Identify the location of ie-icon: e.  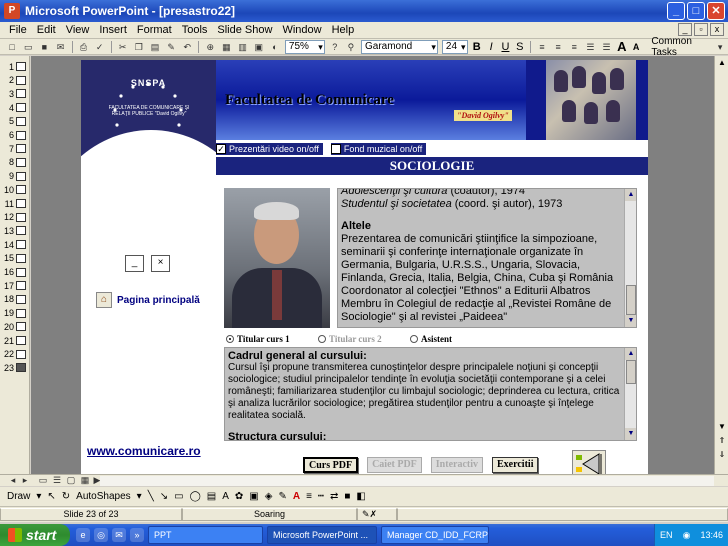
(83, 535).